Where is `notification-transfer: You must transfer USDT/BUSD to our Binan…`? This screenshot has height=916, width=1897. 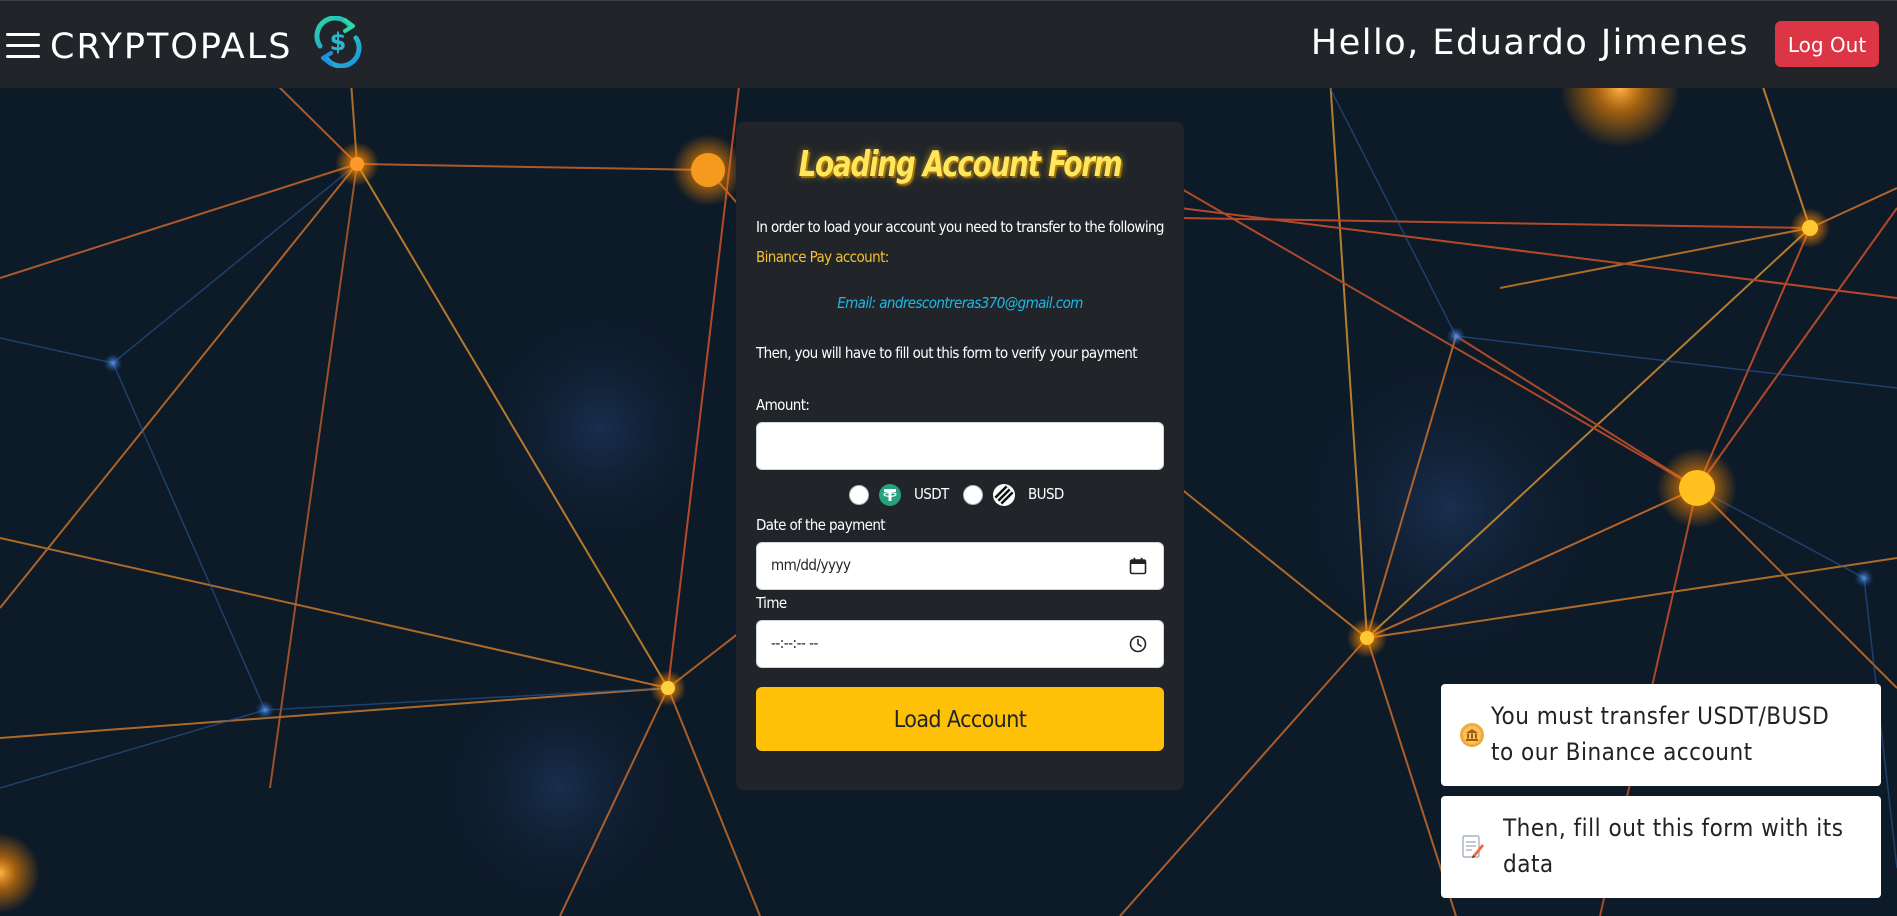 notification-transfer: You must transfer USDT/BUSD to our Binan… is located at coordinates (1661, 735).